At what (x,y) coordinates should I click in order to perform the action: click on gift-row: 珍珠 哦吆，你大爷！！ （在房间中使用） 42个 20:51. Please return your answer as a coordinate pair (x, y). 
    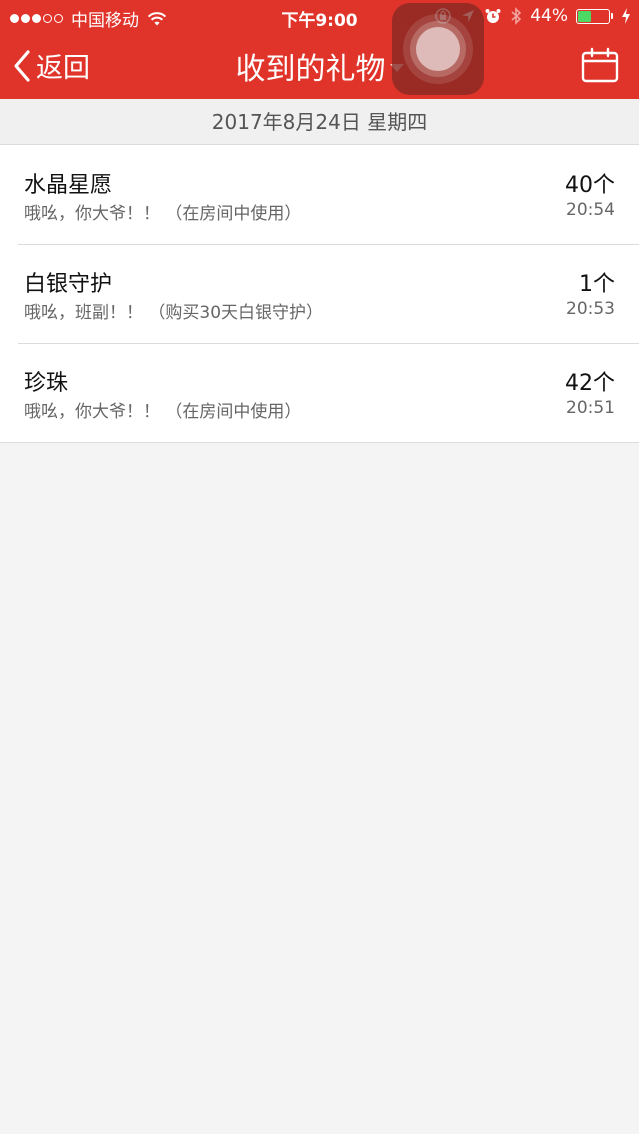
    Looking at the image, I should click on (319, 392).